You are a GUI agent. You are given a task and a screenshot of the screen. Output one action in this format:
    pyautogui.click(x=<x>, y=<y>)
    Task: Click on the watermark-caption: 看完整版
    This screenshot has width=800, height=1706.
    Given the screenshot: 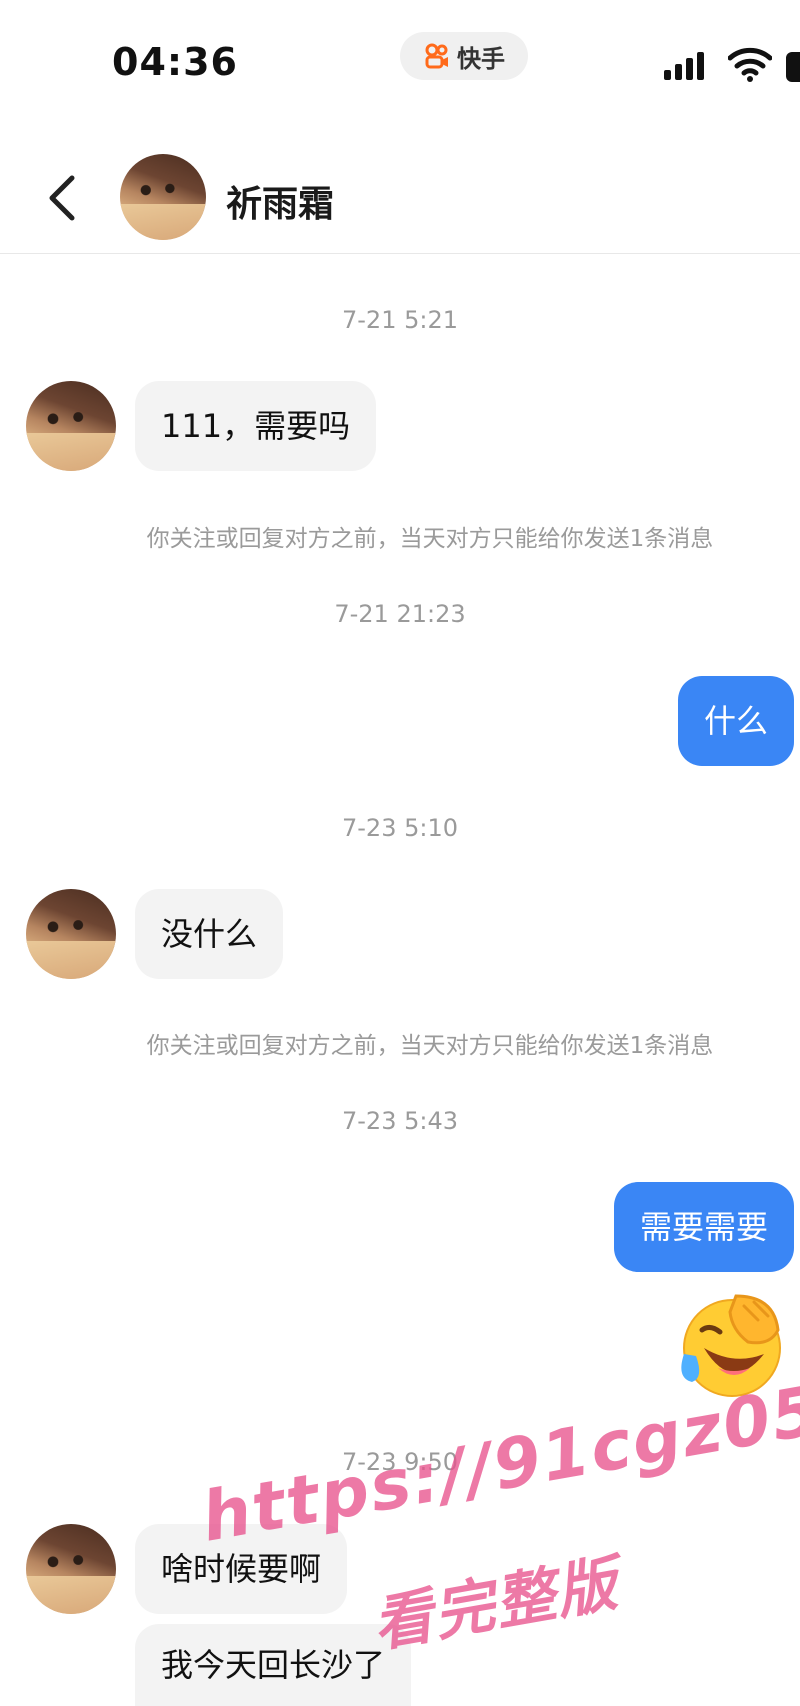 What is the action you would take?
    pyautogui.click(x=495, y=1604)
    